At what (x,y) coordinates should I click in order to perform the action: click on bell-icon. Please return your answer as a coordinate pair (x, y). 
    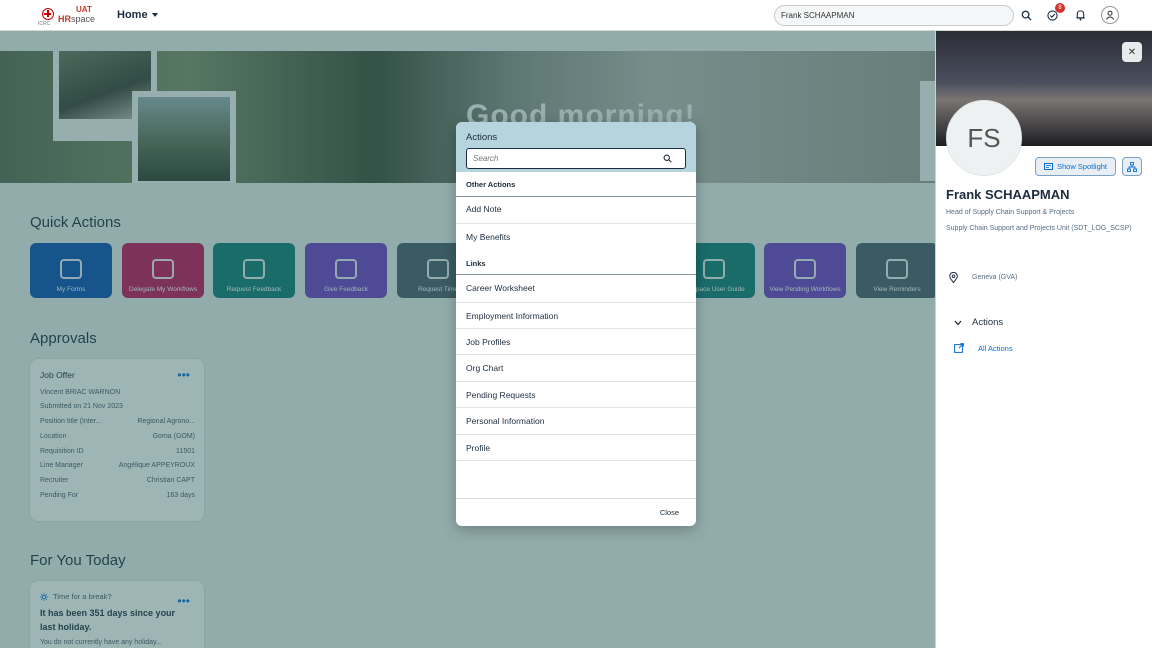
    Looking at the image, I should click on (1080, 15).